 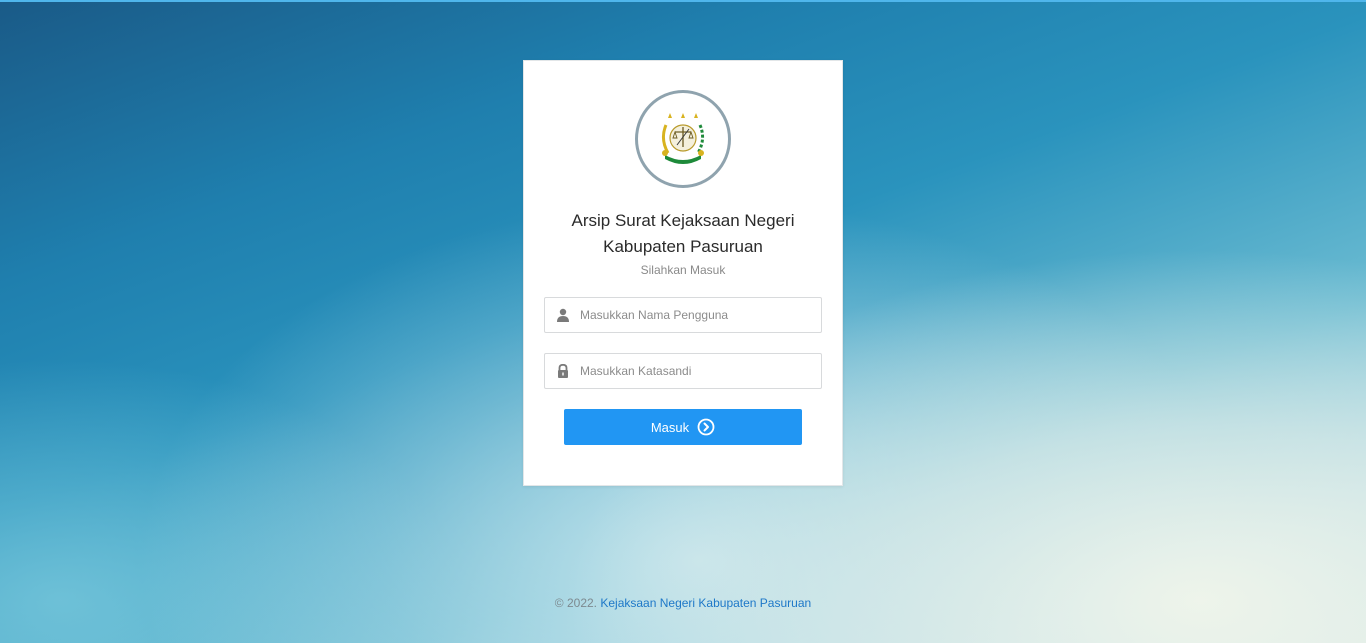 What do you see at coordinates (705, 603) in the screenshot?
I see `footer-link: Kejaksaan Negeri Kabupaten Pasuruan` at bounding box center [705, 603].